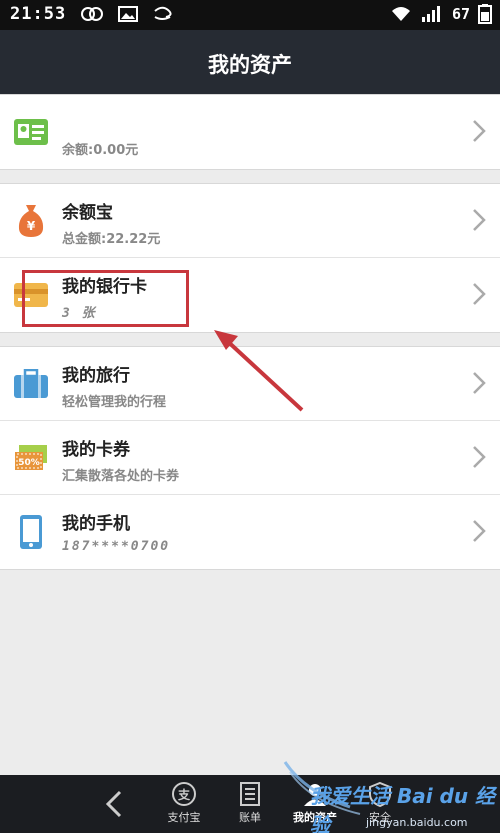 Image resolution: width=500 pixels, height=833 pixels. Describe the element at coordinates (315, 795) in the screenshot. I see `assets-icon` at that location.